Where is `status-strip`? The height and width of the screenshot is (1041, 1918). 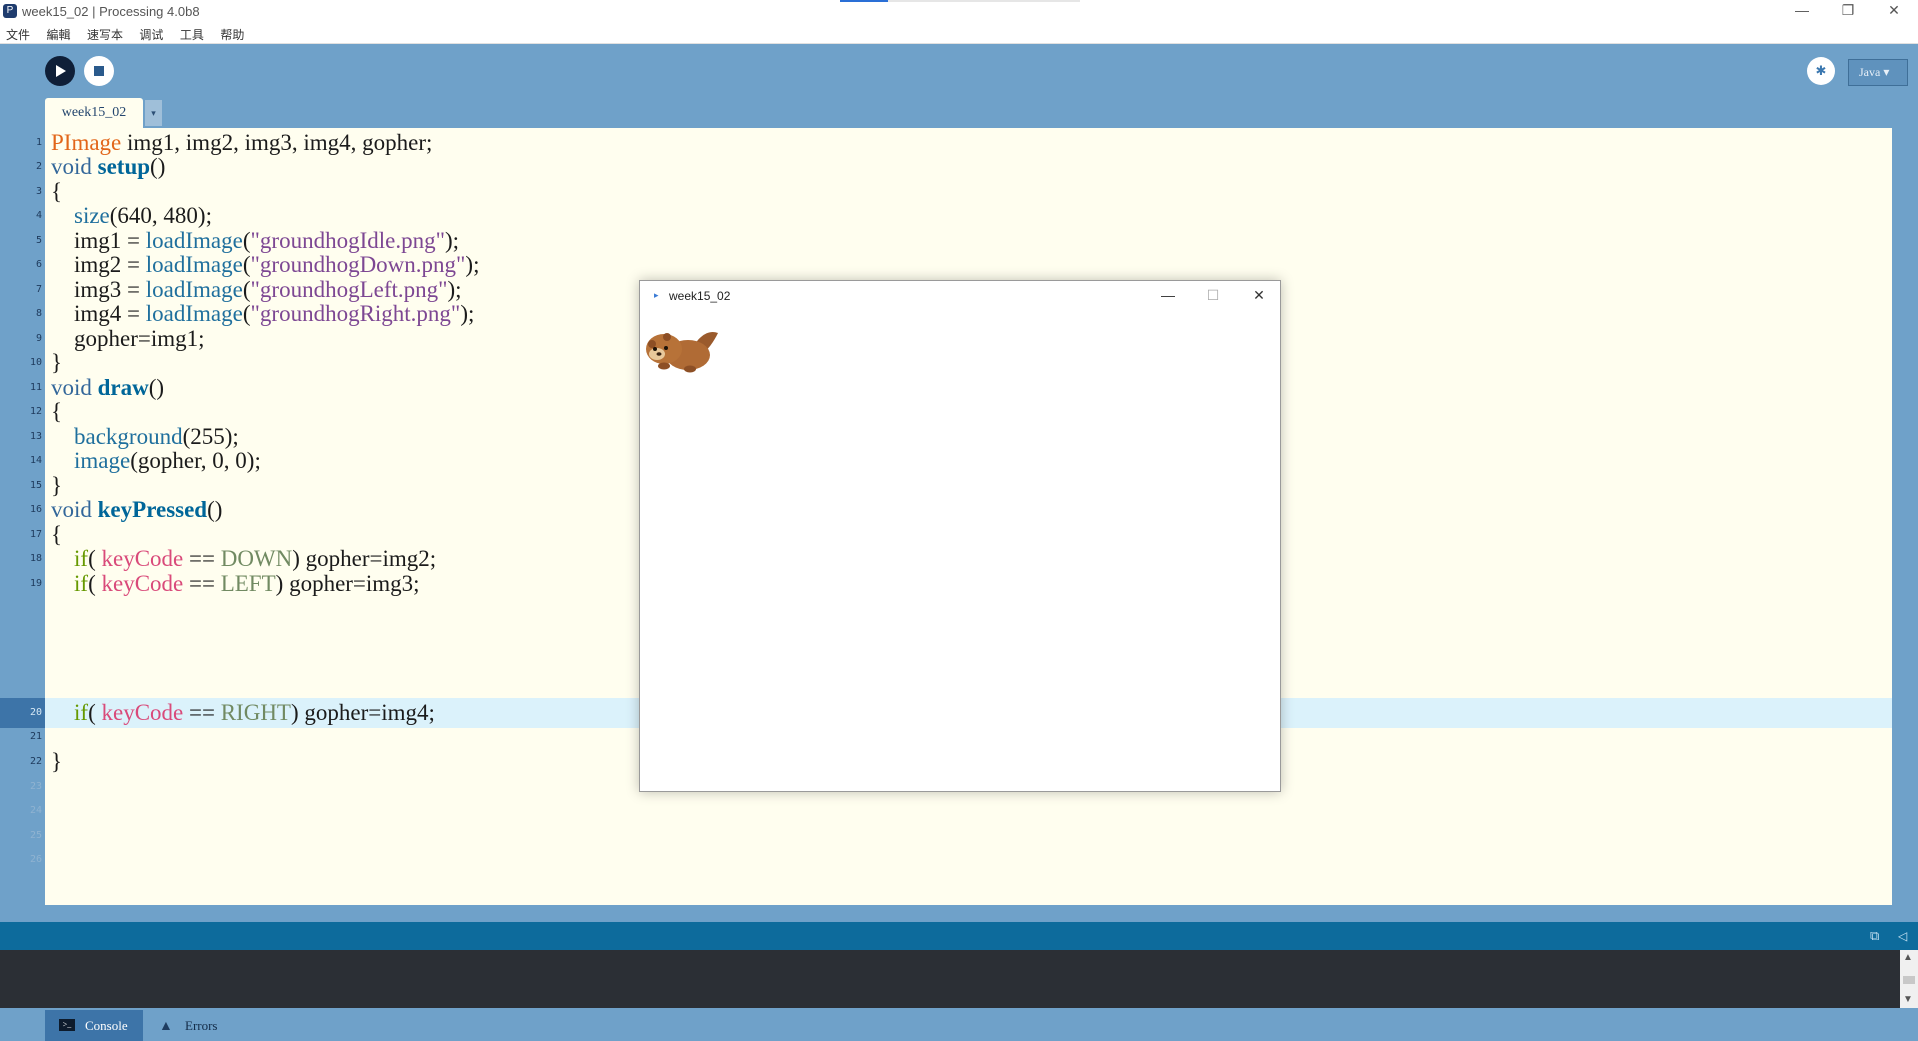 status-strip is located at coordinates (959, 913).